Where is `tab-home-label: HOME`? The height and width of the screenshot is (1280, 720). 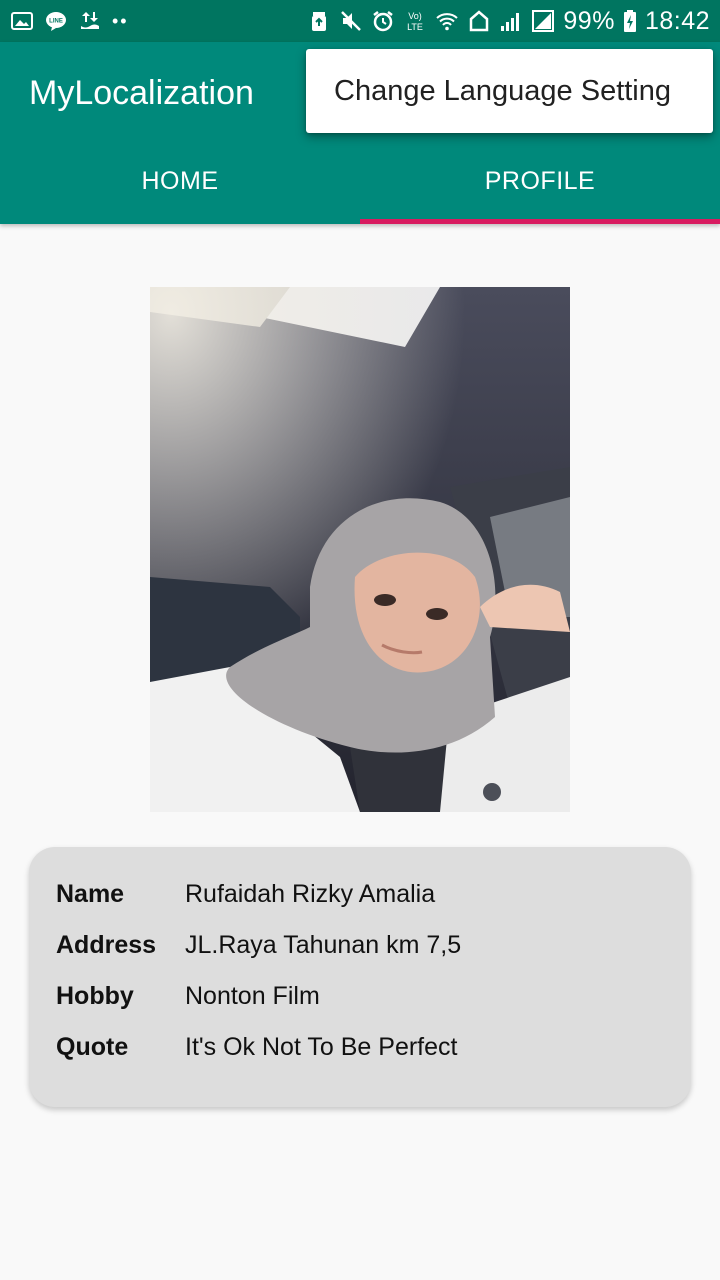 tab-home-label: HOME is located at coordinates (180, 180).